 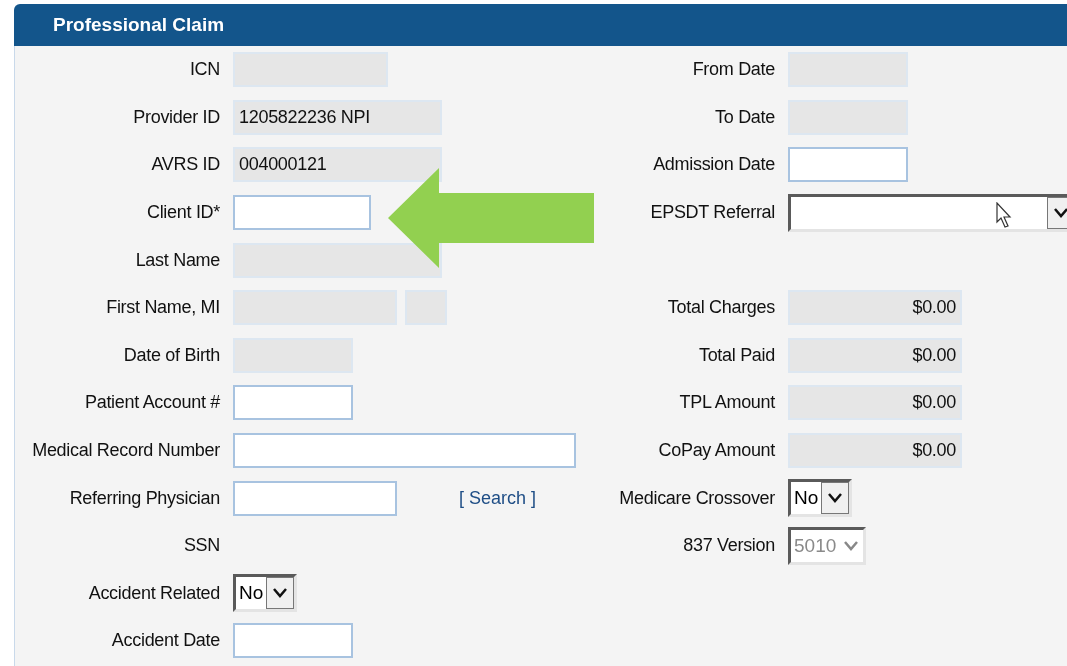 What do you see at coordinates (162, 308) in the screenshot?
I see `field-label: First Name, MI` at bounding box center [162, 308].